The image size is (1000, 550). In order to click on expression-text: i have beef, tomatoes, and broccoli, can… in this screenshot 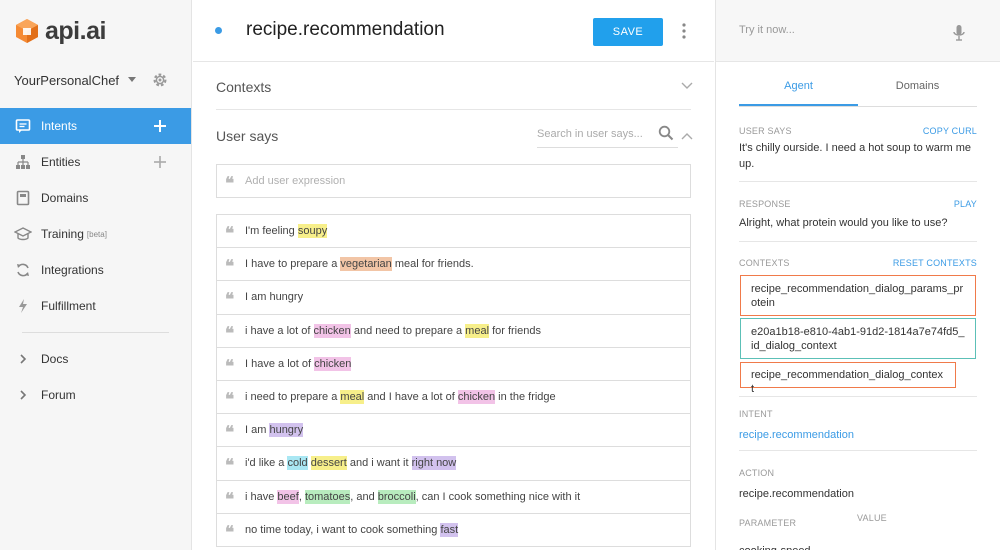, I will do `click(413, 496)`.